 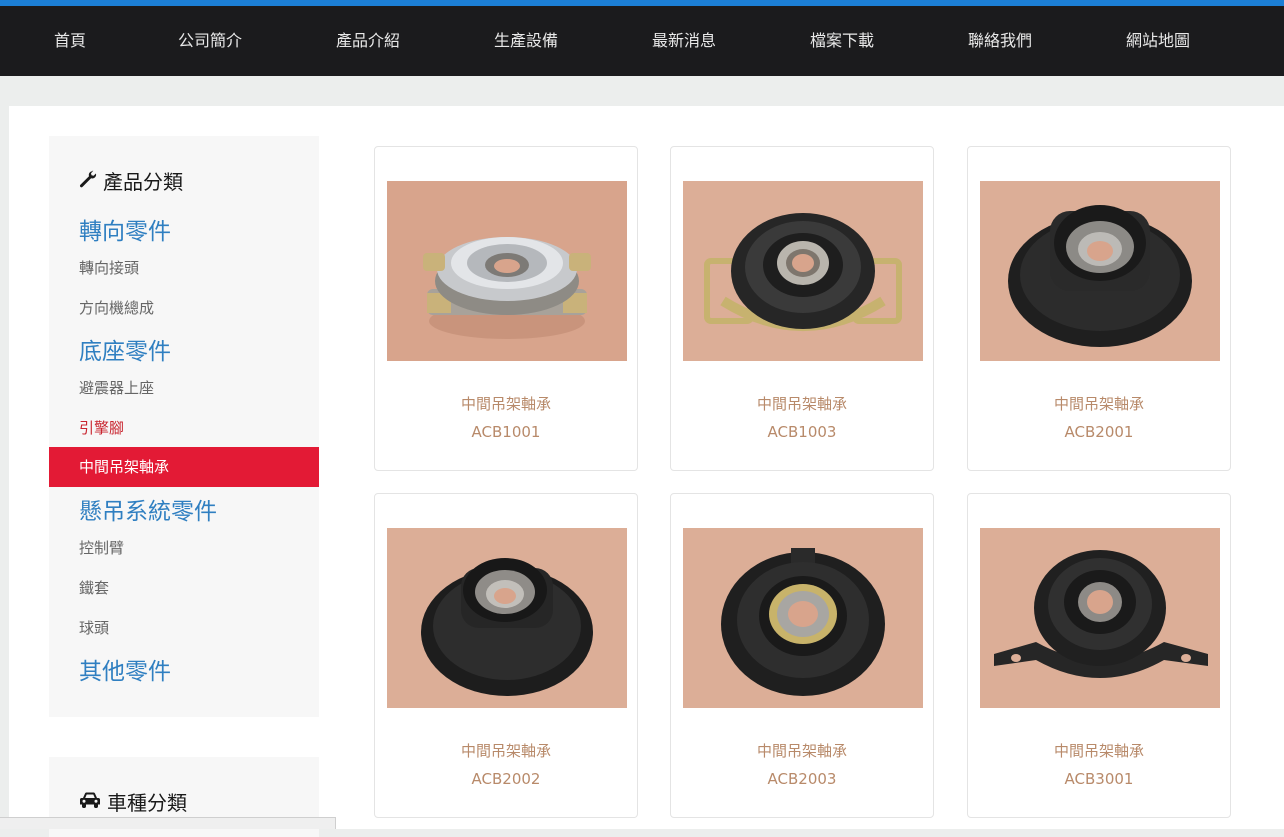 I want to click on product-card: 中間吊架軸承 ACB2002, so click(x=506, y=655).